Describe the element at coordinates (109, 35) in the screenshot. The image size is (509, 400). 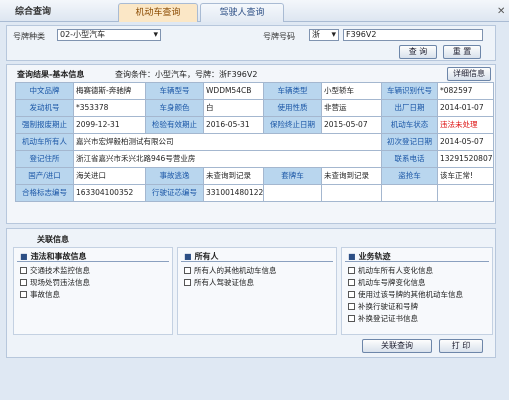
I see `plate-type-select: 02-小型汽车 ▾` at that location.